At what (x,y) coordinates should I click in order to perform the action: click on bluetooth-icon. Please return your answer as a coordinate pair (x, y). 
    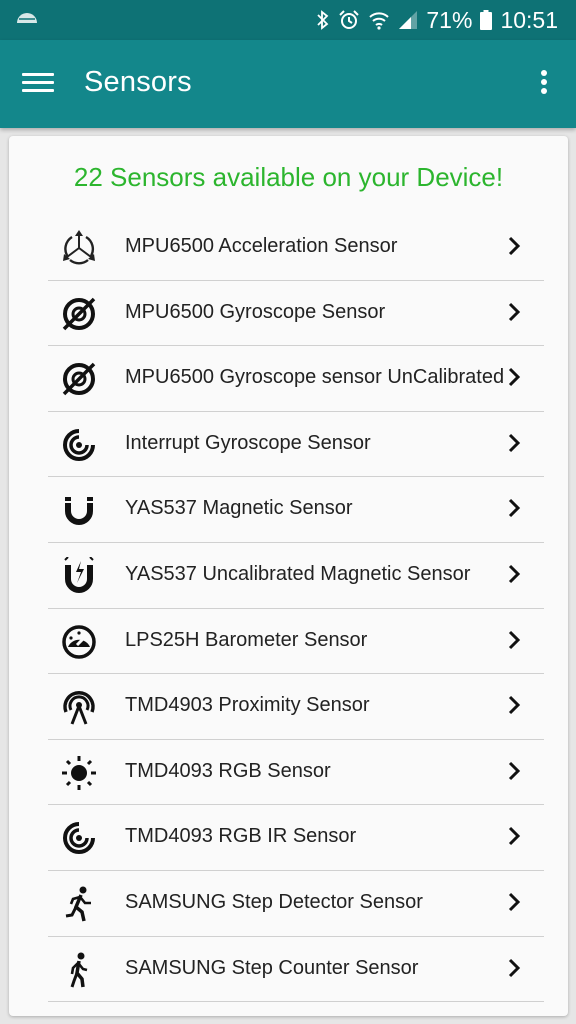
    Looking at the image, I should click on (323, 20).